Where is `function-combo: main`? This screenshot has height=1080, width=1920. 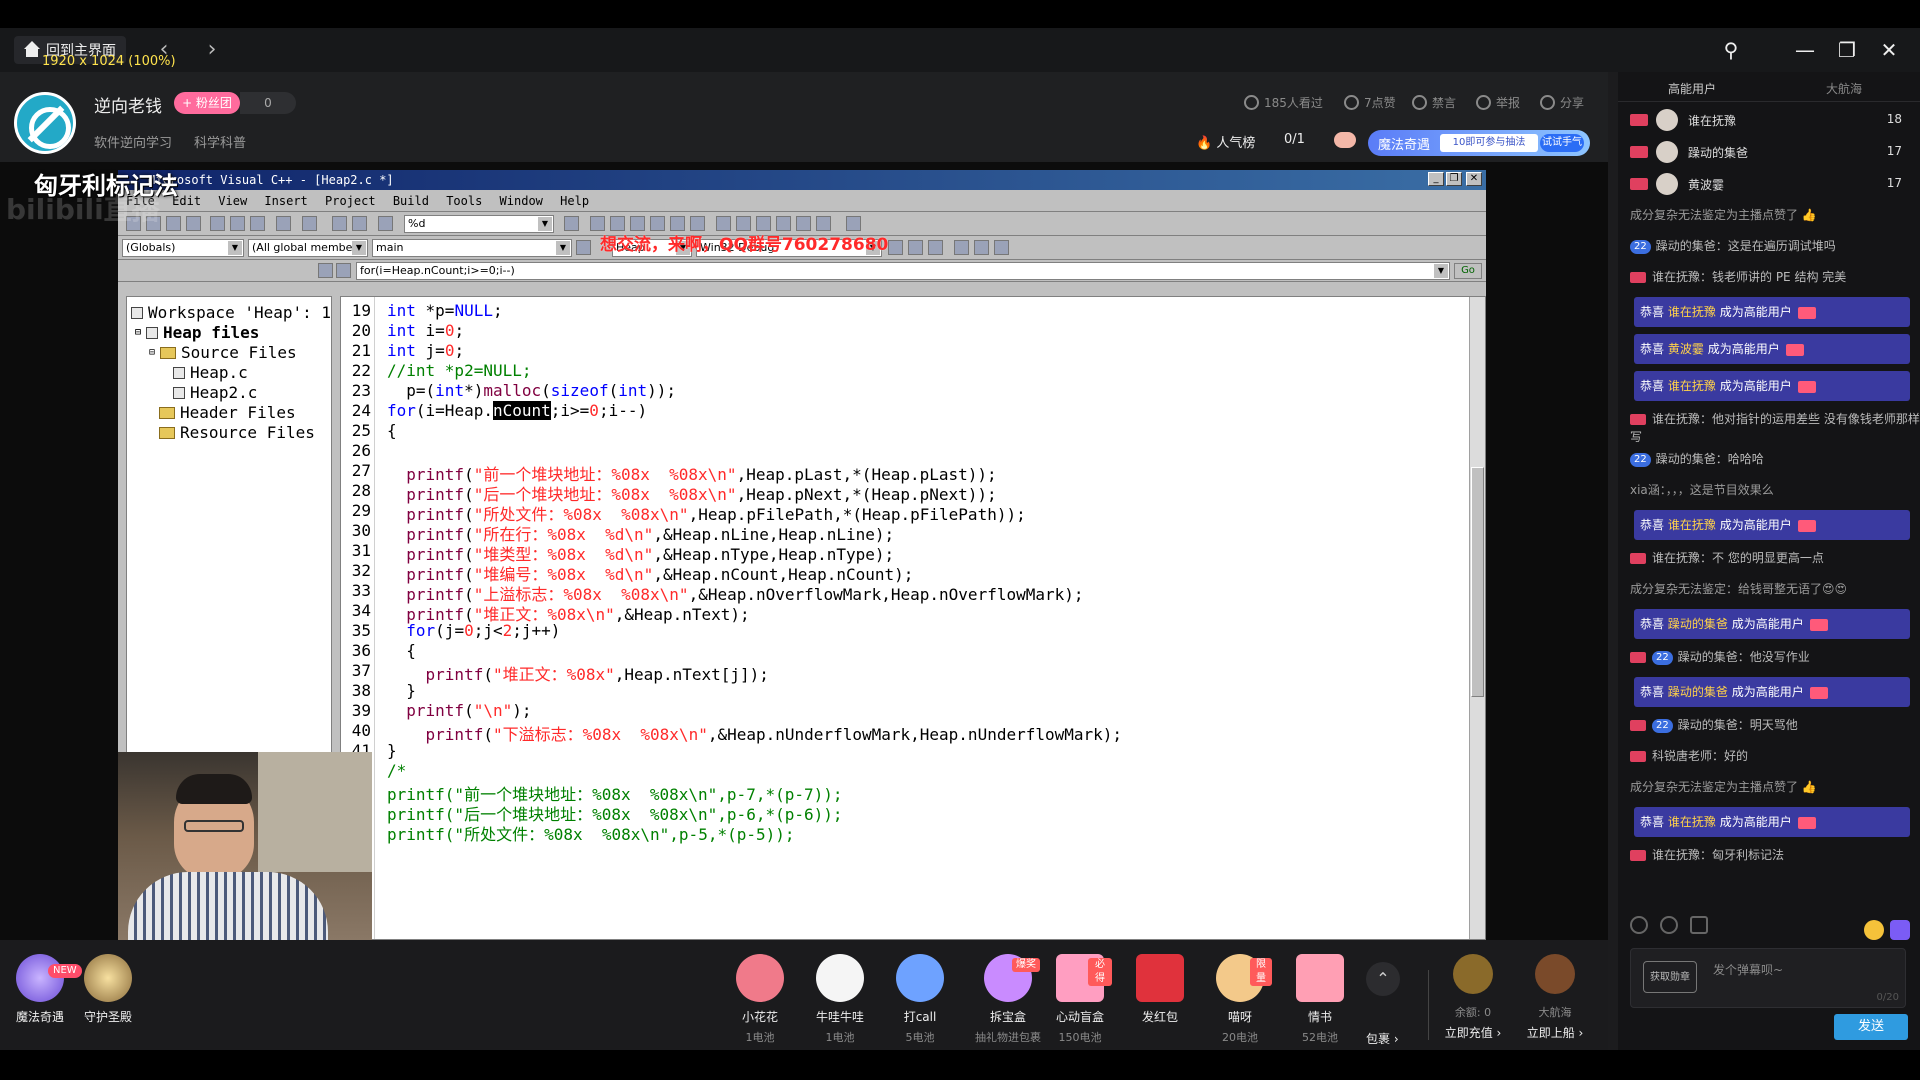 function-combo: main is located at coordinates (472, 248).